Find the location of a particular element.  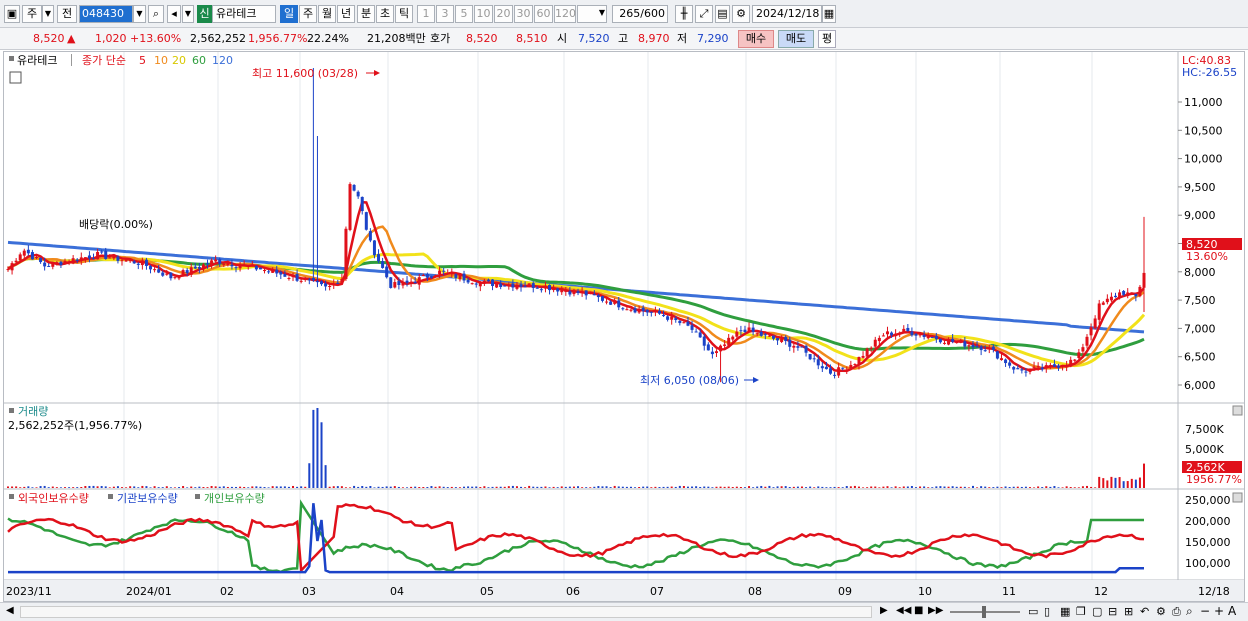

speaker-icon: ◂ is located at coordinates (174, 14).